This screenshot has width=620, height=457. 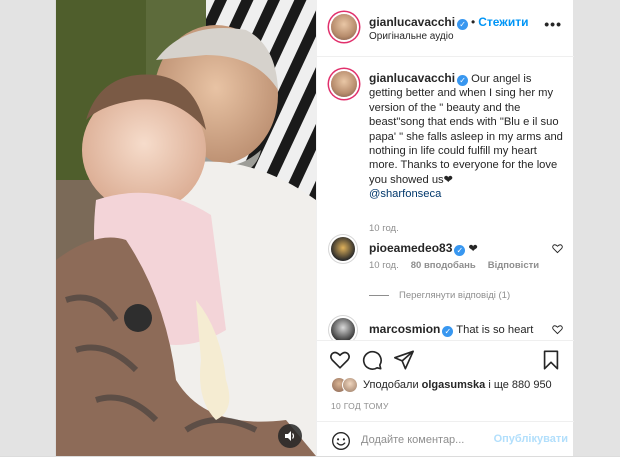 What do you see at coordinates (372, 360) in the screenshot?
I see `comment-icon` at bounding box center [372, 360].